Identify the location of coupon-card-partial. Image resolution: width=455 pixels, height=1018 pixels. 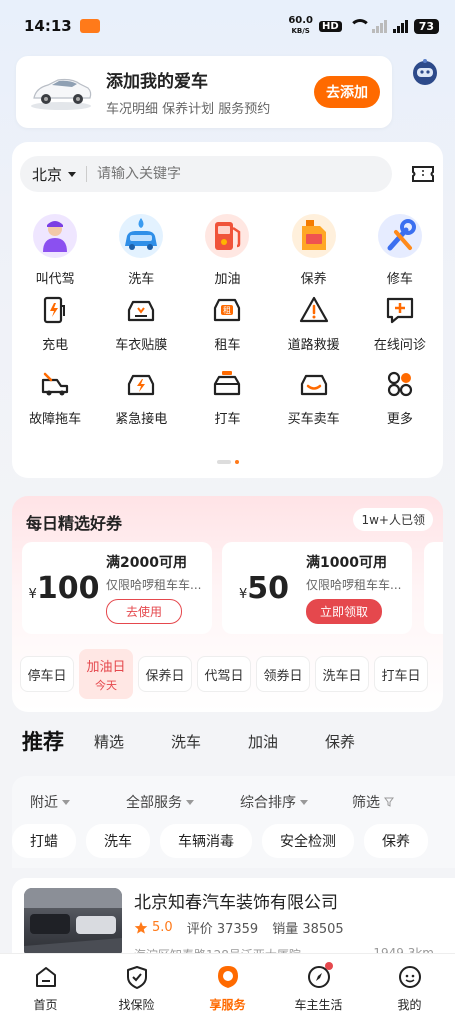
(433, 588).